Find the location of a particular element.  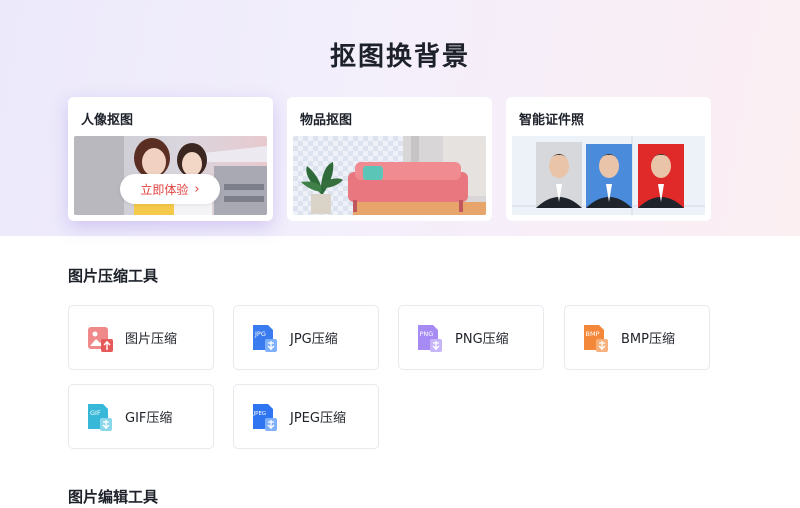

card-title: 物品抠图 is located at coordinates (326, 120).